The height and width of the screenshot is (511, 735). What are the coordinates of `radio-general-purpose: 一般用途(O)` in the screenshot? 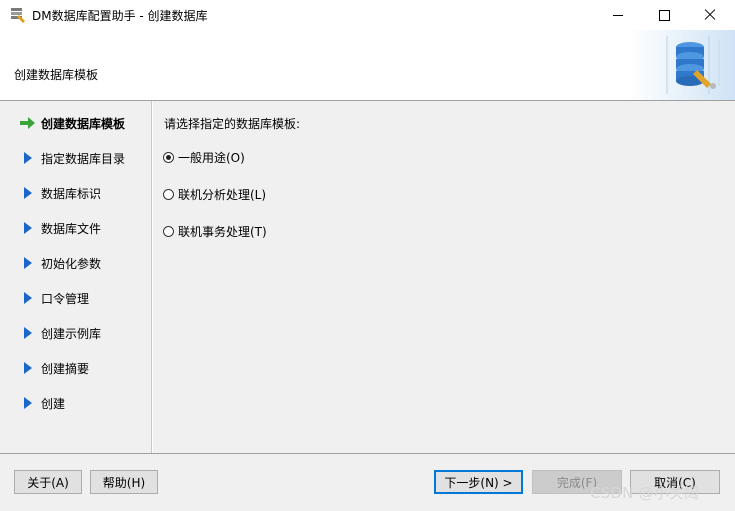 It's located at (204, 157).